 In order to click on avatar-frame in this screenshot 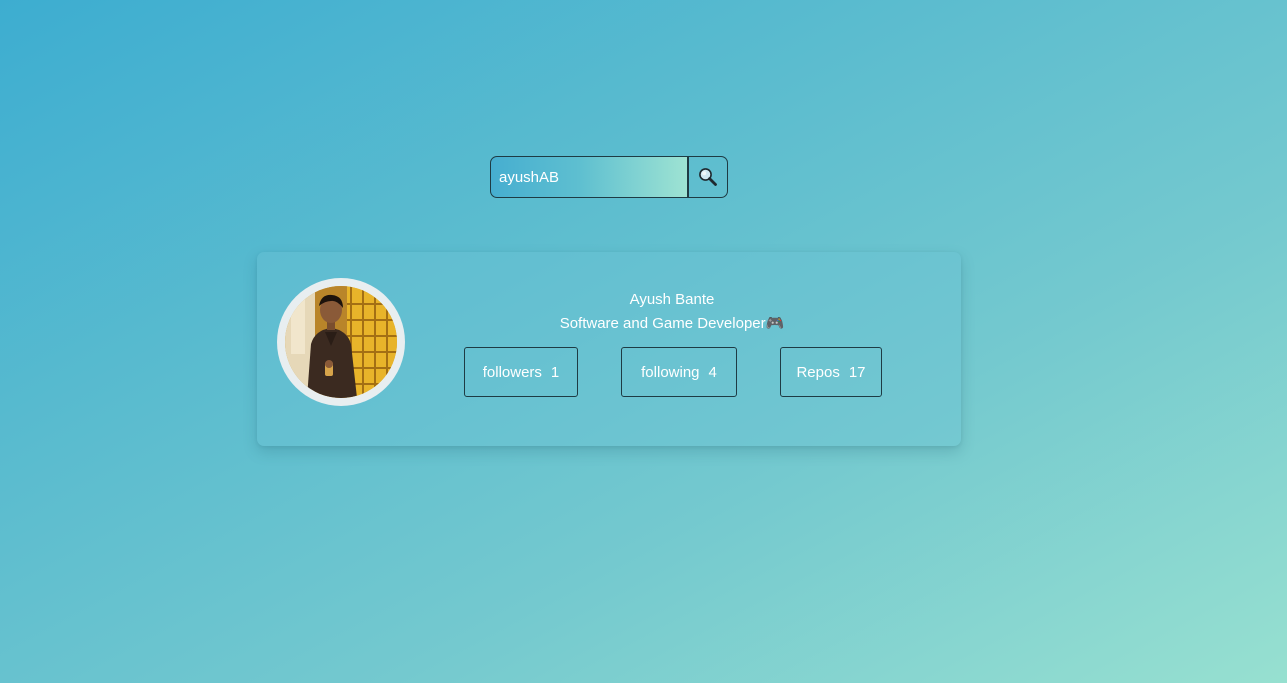, I will do `click(341, 342)`.